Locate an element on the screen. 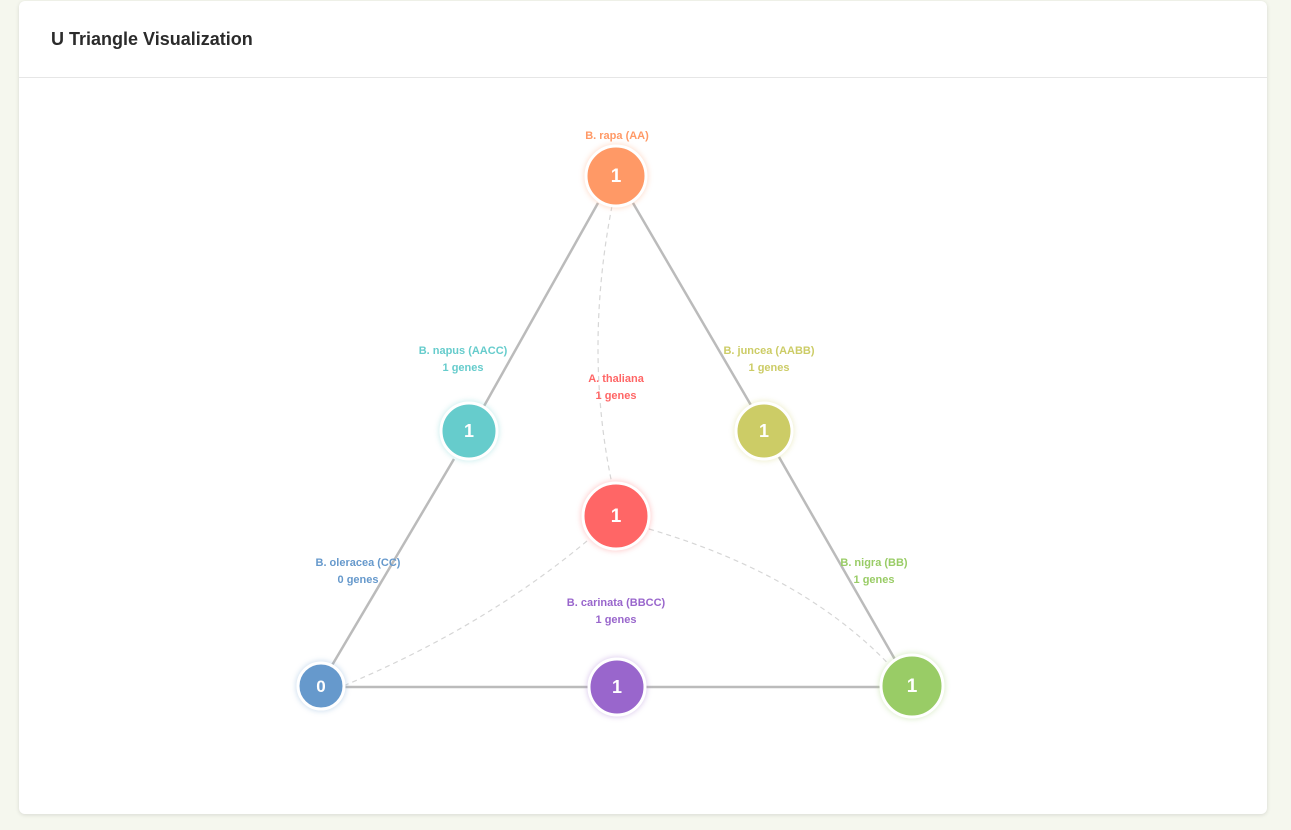  node-nigra-value: 1 is located at coordinates (912, 686).